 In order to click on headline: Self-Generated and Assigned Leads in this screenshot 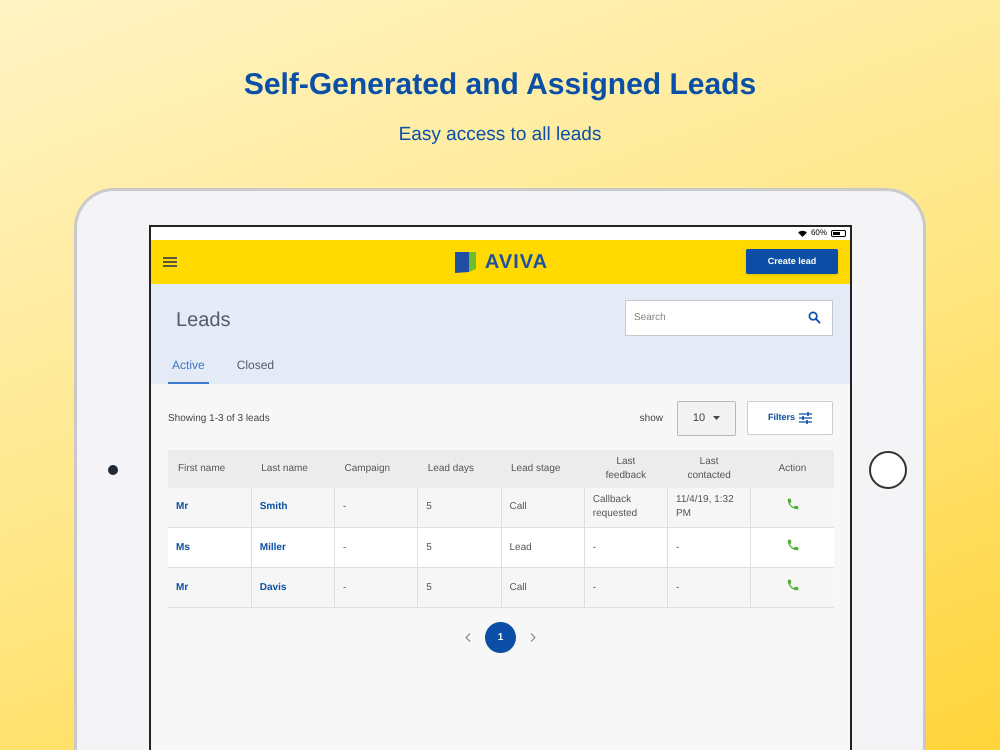, I will do `click(500, 85)`.